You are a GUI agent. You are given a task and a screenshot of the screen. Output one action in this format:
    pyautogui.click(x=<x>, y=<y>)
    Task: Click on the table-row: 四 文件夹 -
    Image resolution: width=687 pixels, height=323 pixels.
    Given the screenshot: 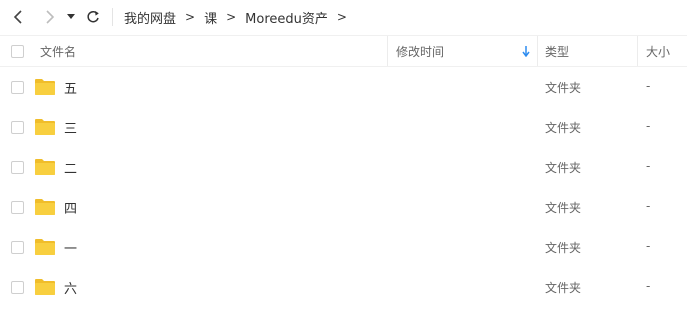 What is the action you would take?
    pyautogui.click(x=343, y=207)
    